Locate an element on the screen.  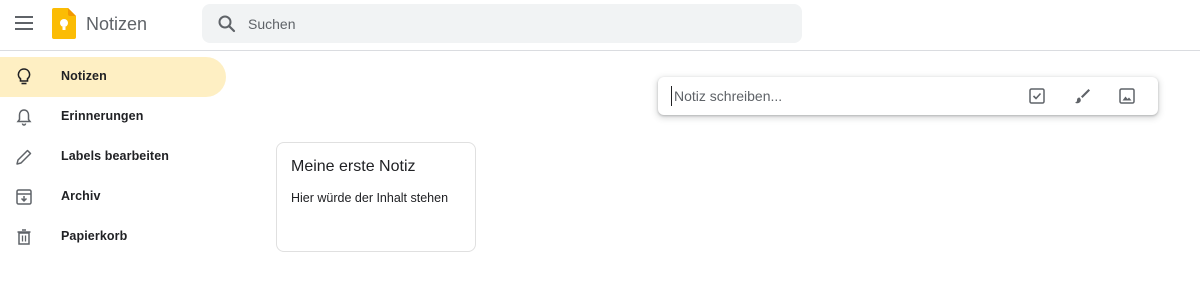
sidebar-item-archiv: Archiv is located at coordinates (113, 197).